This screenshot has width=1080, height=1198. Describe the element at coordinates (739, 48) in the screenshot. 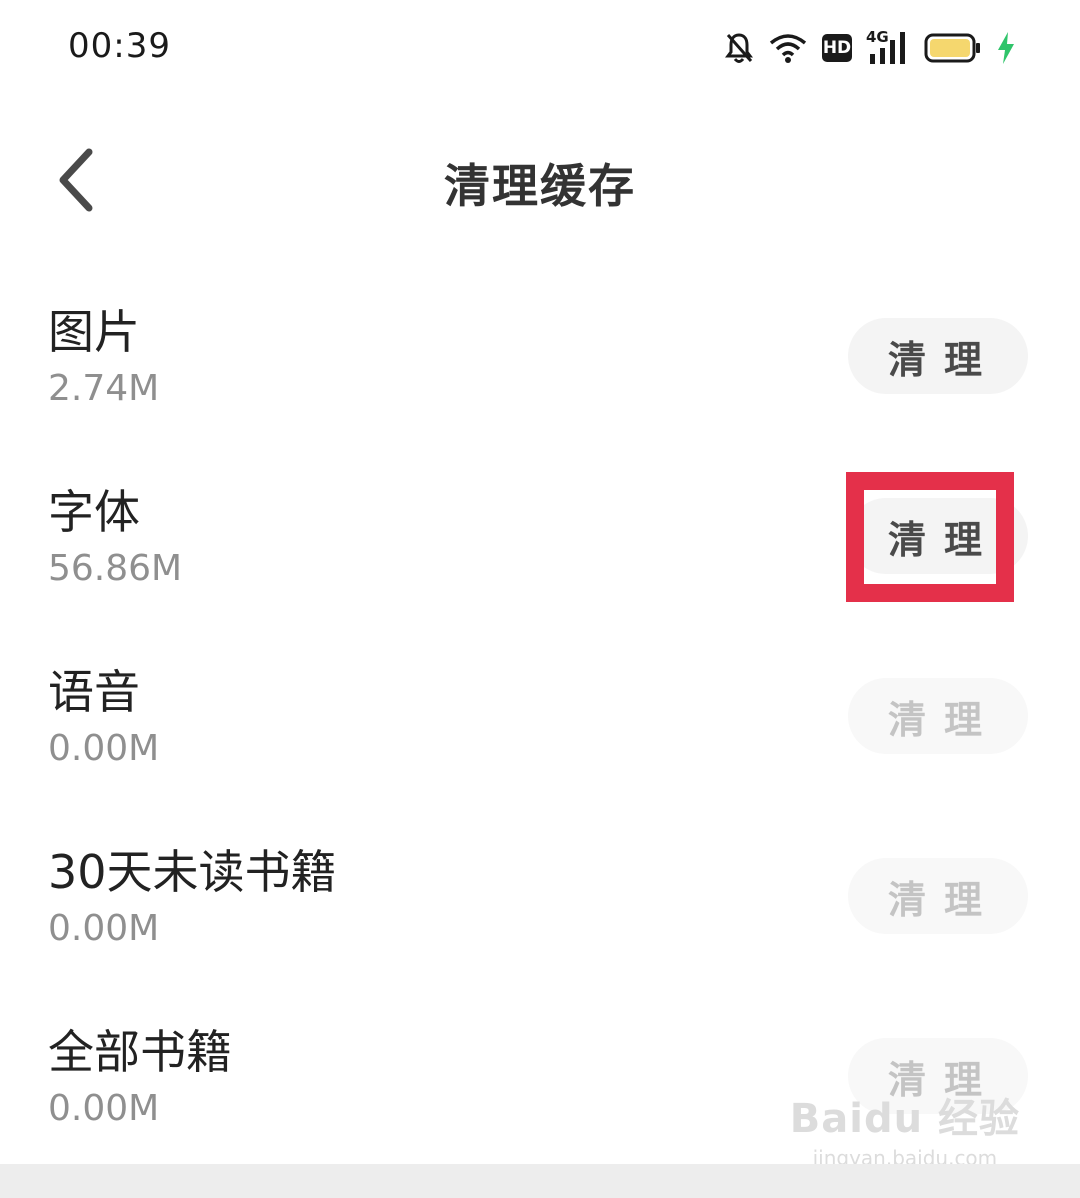

I see `bell-off-icon` at that location.